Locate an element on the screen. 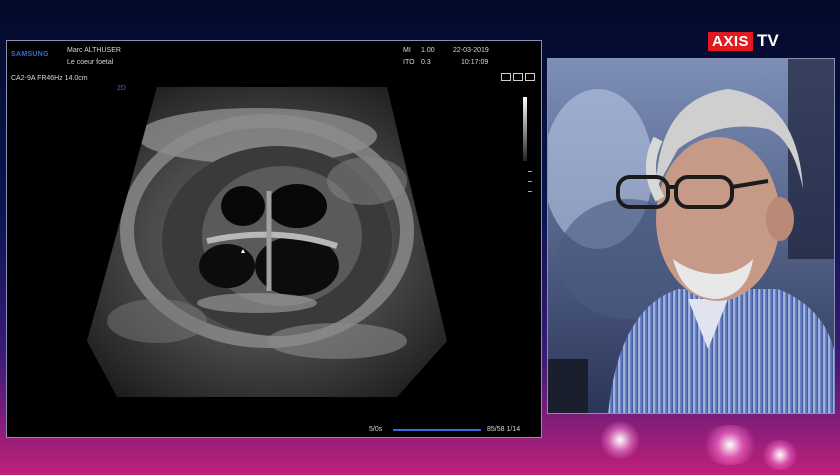 This screenshot has width=840, height=475. logo-axis-text: AXIS is located at coordinates (731, 41).